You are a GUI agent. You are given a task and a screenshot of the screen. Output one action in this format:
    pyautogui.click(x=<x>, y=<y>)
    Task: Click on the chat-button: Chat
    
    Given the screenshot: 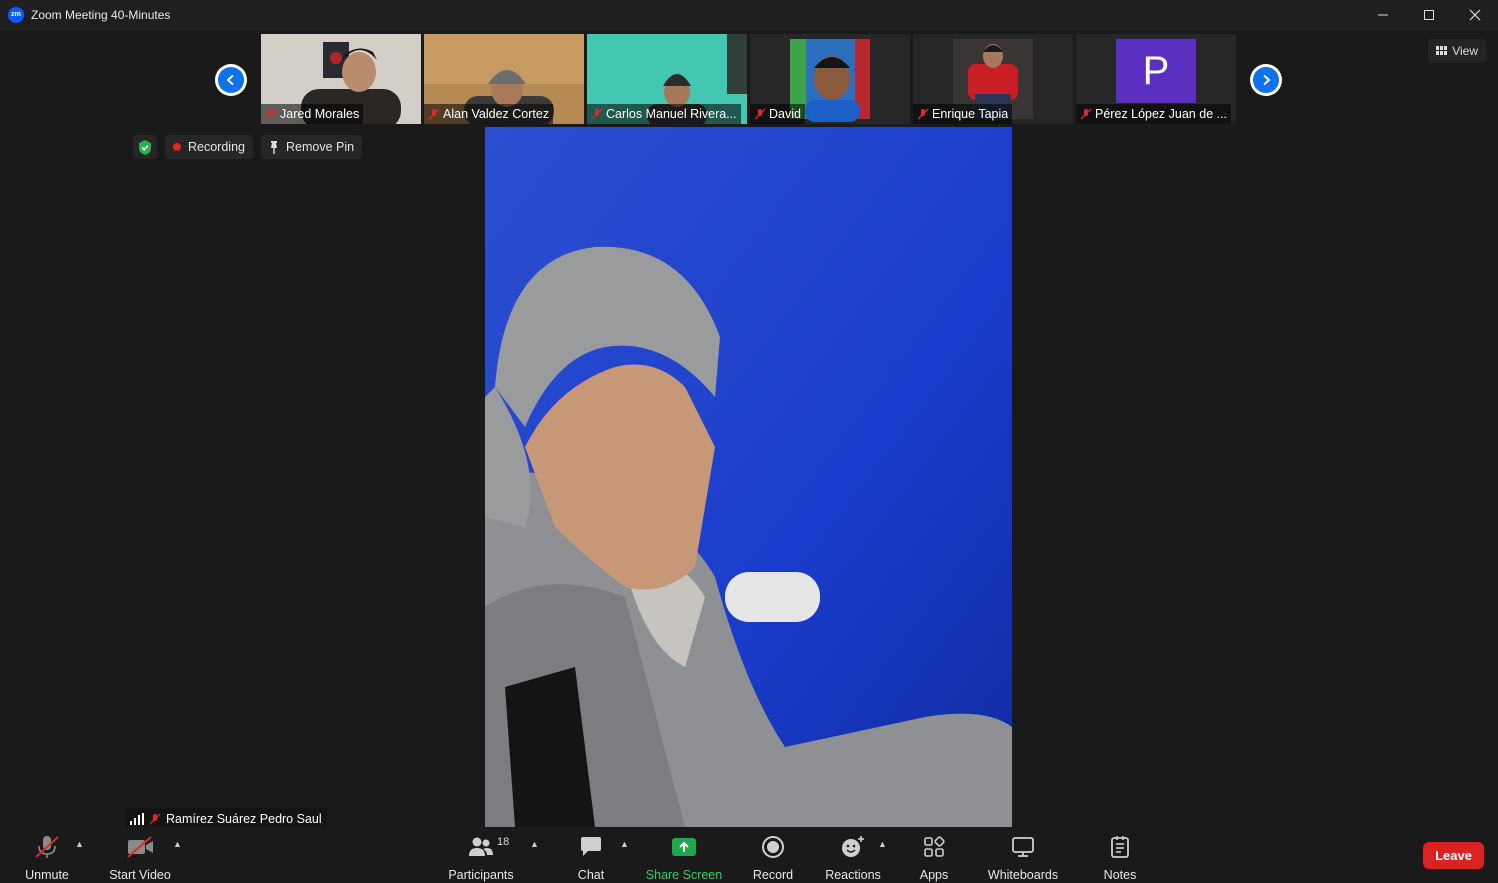 What is the action you would take?
    pyautogui.click(x=591, y=855)
    